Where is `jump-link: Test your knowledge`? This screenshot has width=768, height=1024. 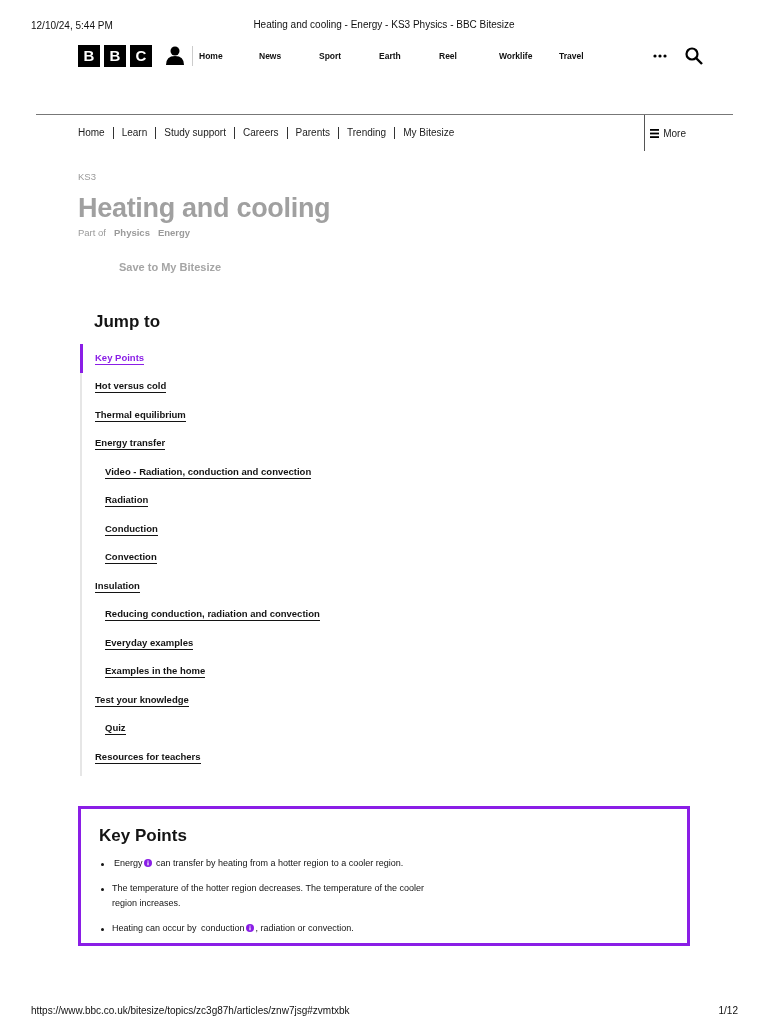 jump-link: Test your knowledge is located at coordinates (142, 700).